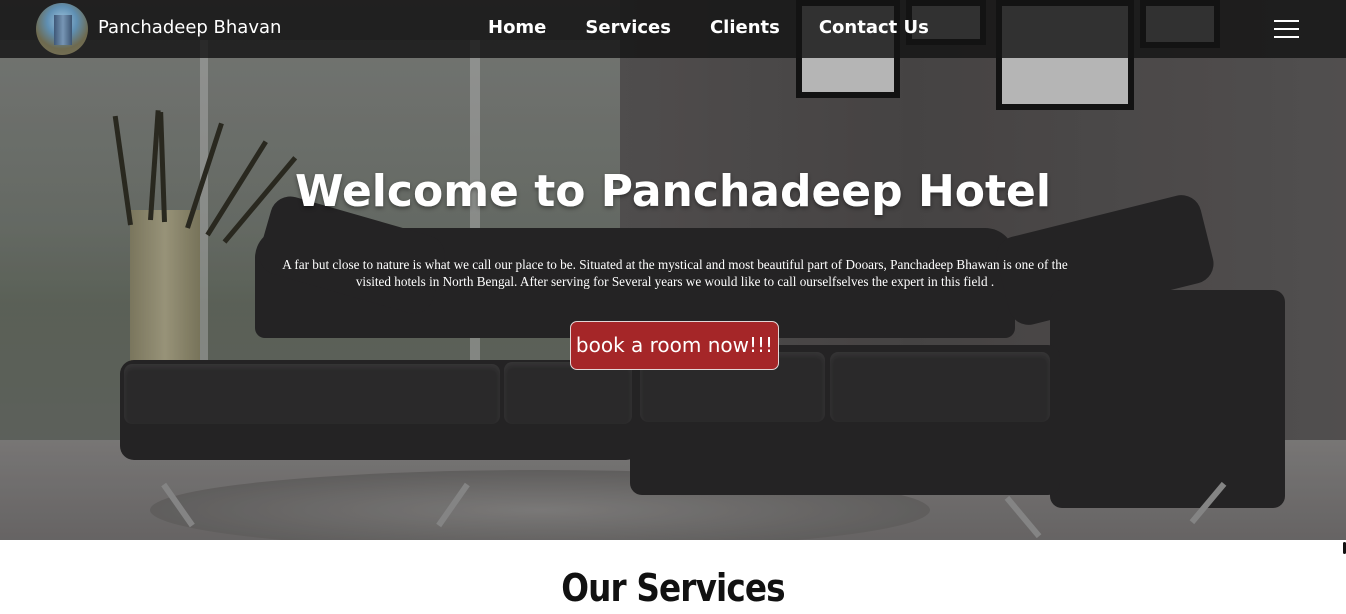 This screenshot has width=1346, height=614. I want to click on nav-links: Home Services Clients Contact Us, so click(728, 27).